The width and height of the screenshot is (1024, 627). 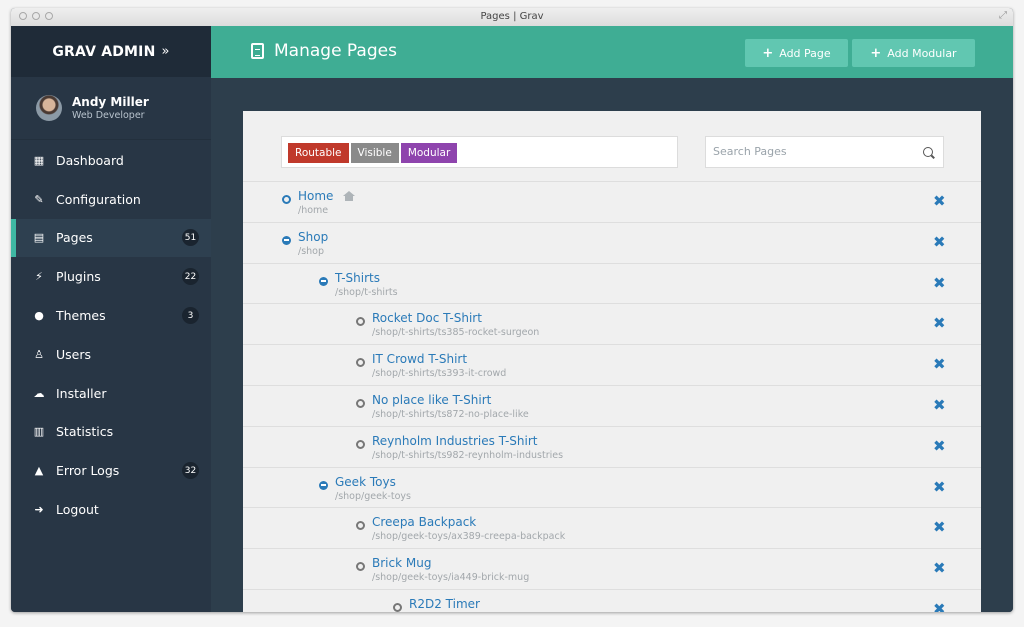 I want to click on page-row: R2D2 Timer ✖, so click(x=612, y=600).